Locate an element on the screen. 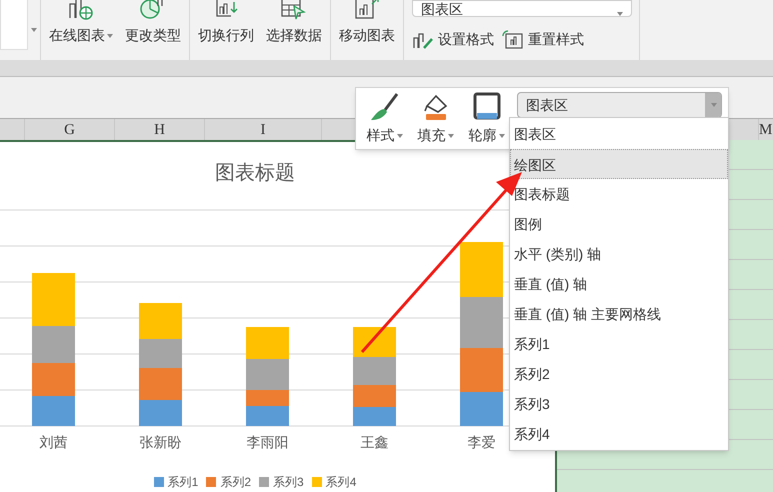  legend-label: 系列4 is located at coordinates (341, 482).